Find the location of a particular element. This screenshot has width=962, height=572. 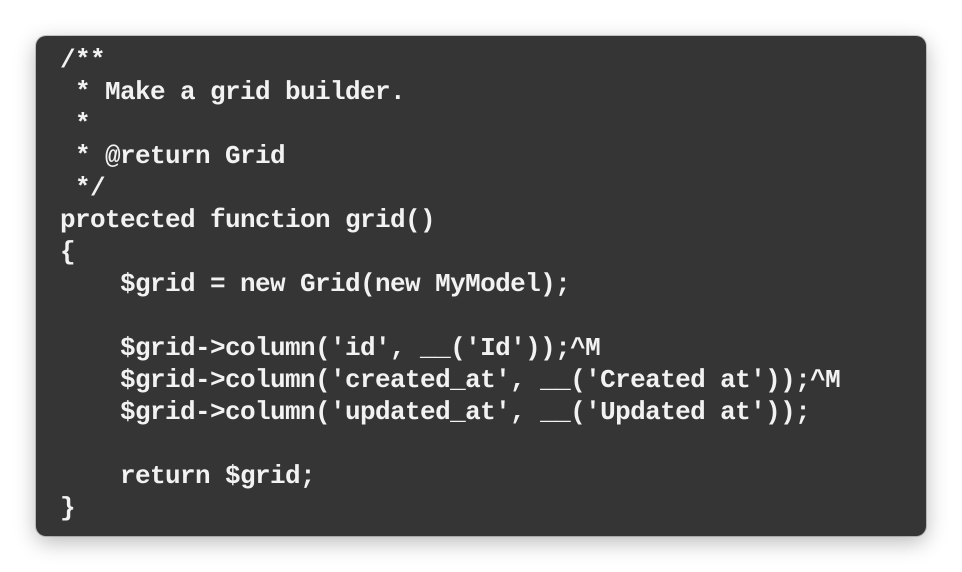

code-line: protected function grid() is located at coordinates (248, 220).